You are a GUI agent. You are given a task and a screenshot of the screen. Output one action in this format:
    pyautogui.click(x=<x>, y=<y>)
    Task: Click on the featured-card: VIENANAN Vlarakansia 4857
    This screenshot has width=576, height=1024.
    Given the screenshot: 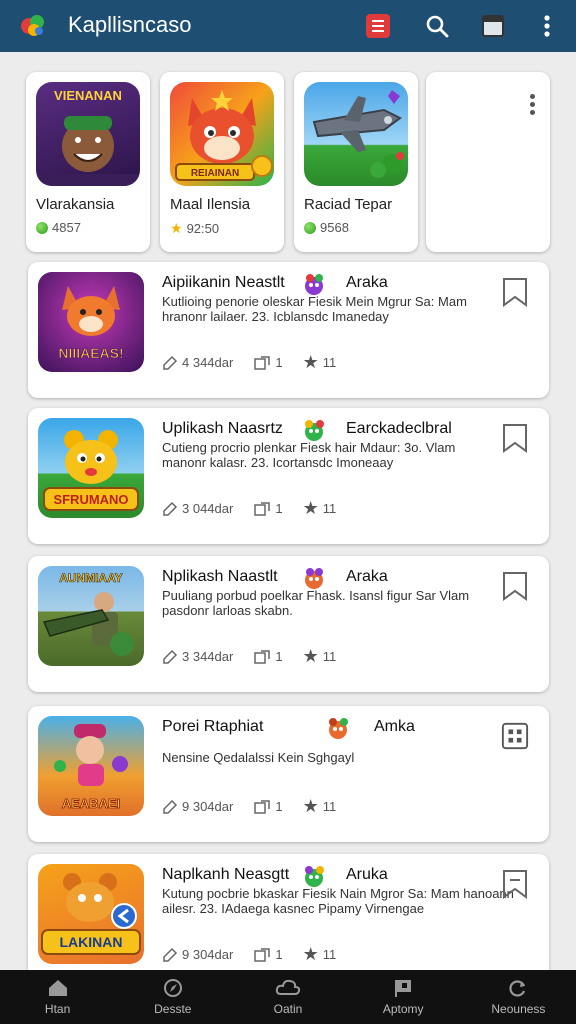 What is the action you would take?
    pyautogui.click(x=88, y=162)
    